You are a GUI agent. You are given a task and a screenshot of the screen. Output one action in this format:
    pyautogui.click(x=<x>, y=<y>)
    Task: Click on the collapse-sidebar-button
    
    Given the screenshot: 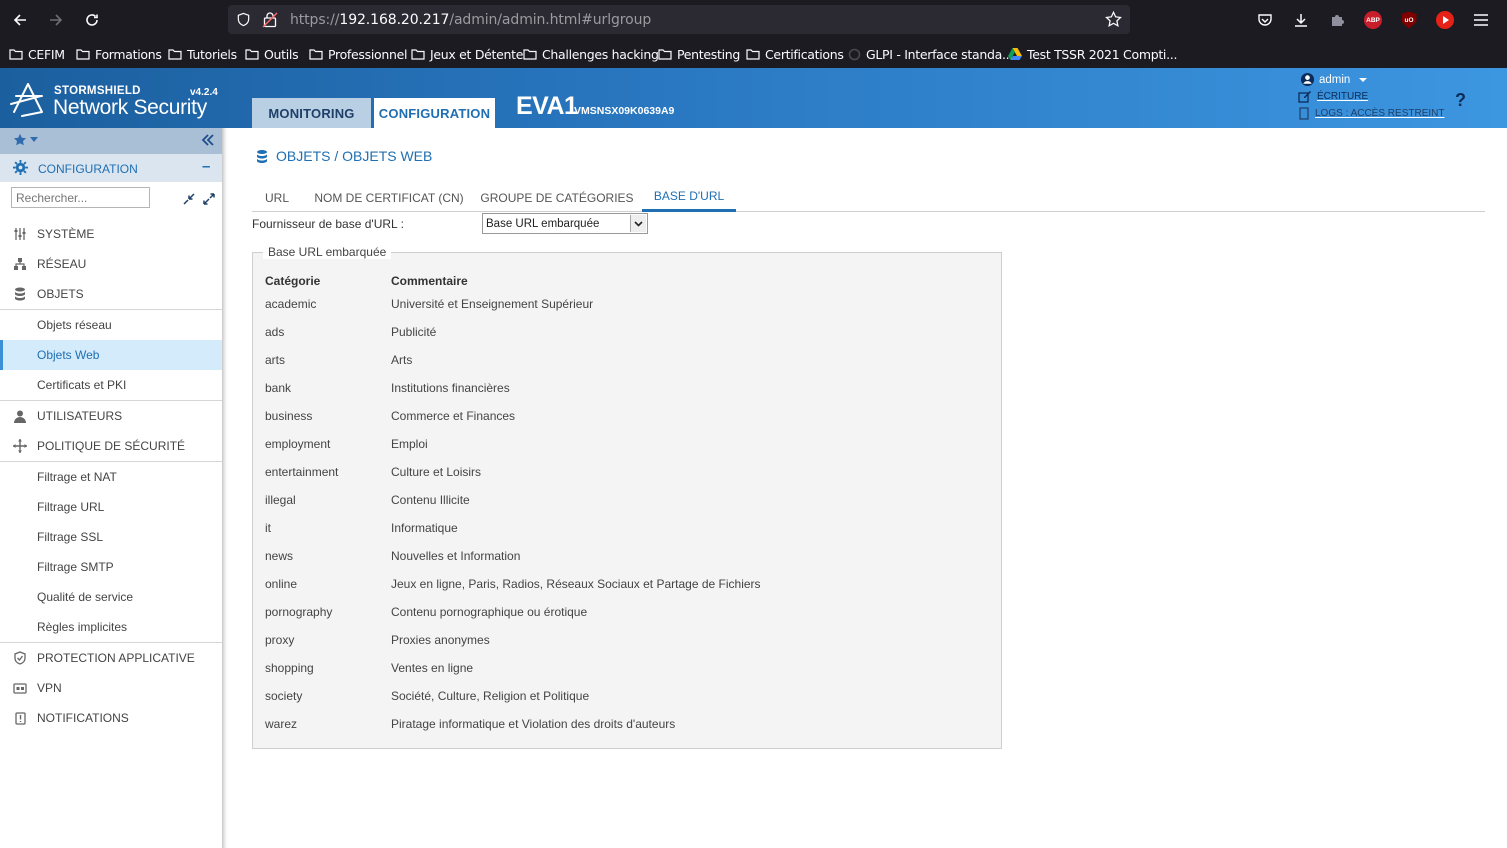 What is the action you would take?
    pyautogui.click(x=208, y=141)
    